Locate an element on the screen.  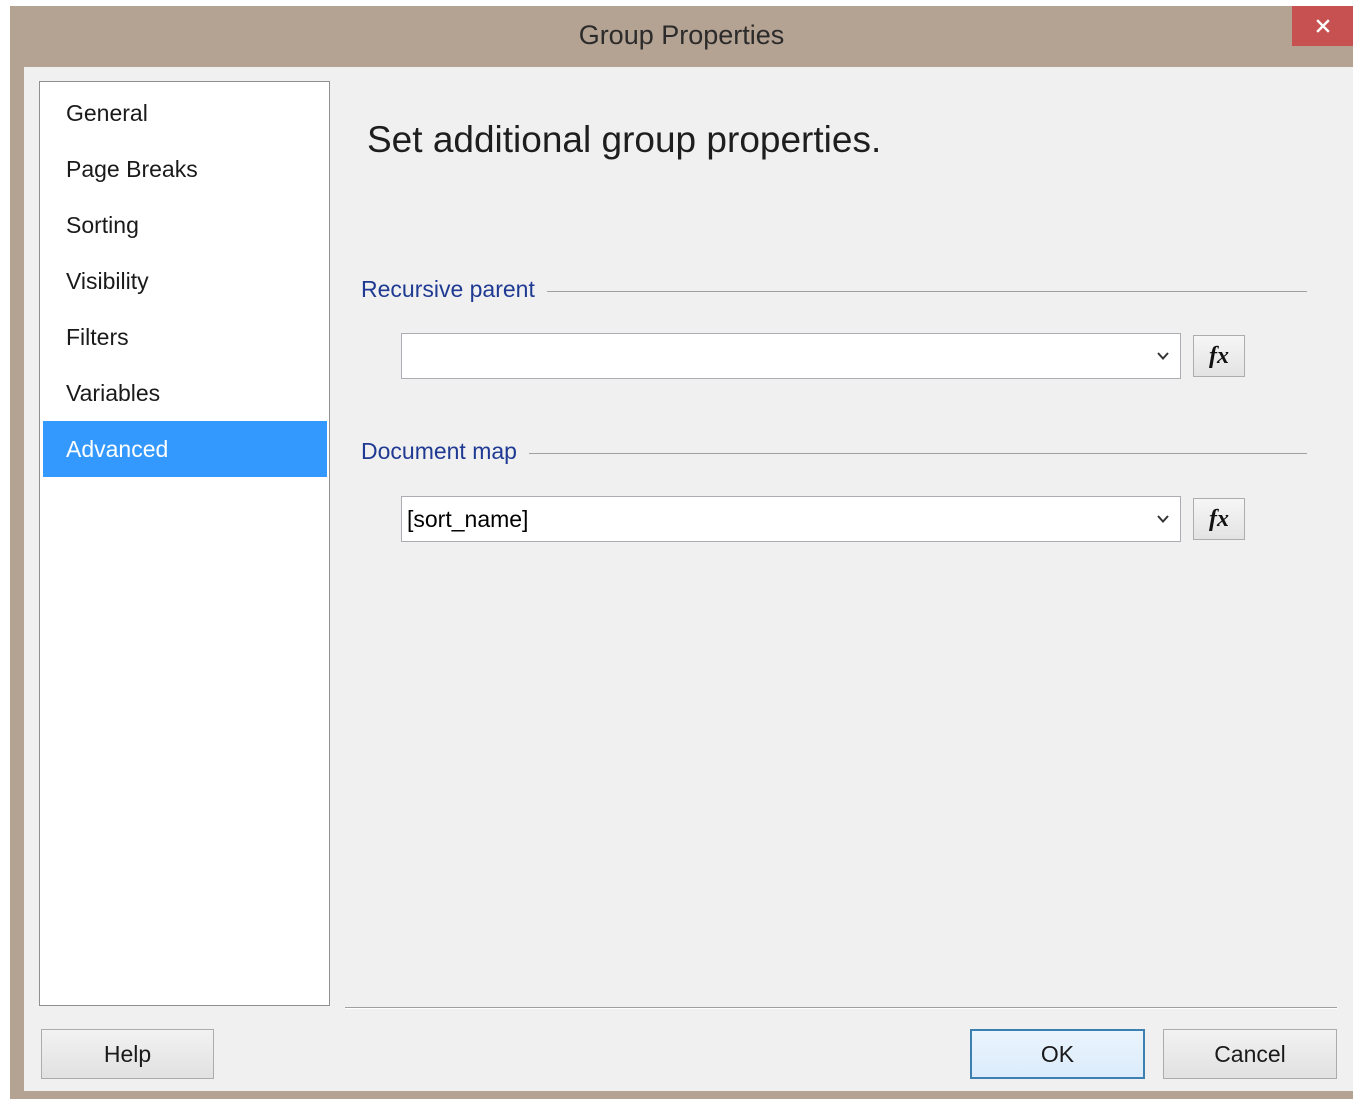
close-button is located at coordinates (1322, 26).